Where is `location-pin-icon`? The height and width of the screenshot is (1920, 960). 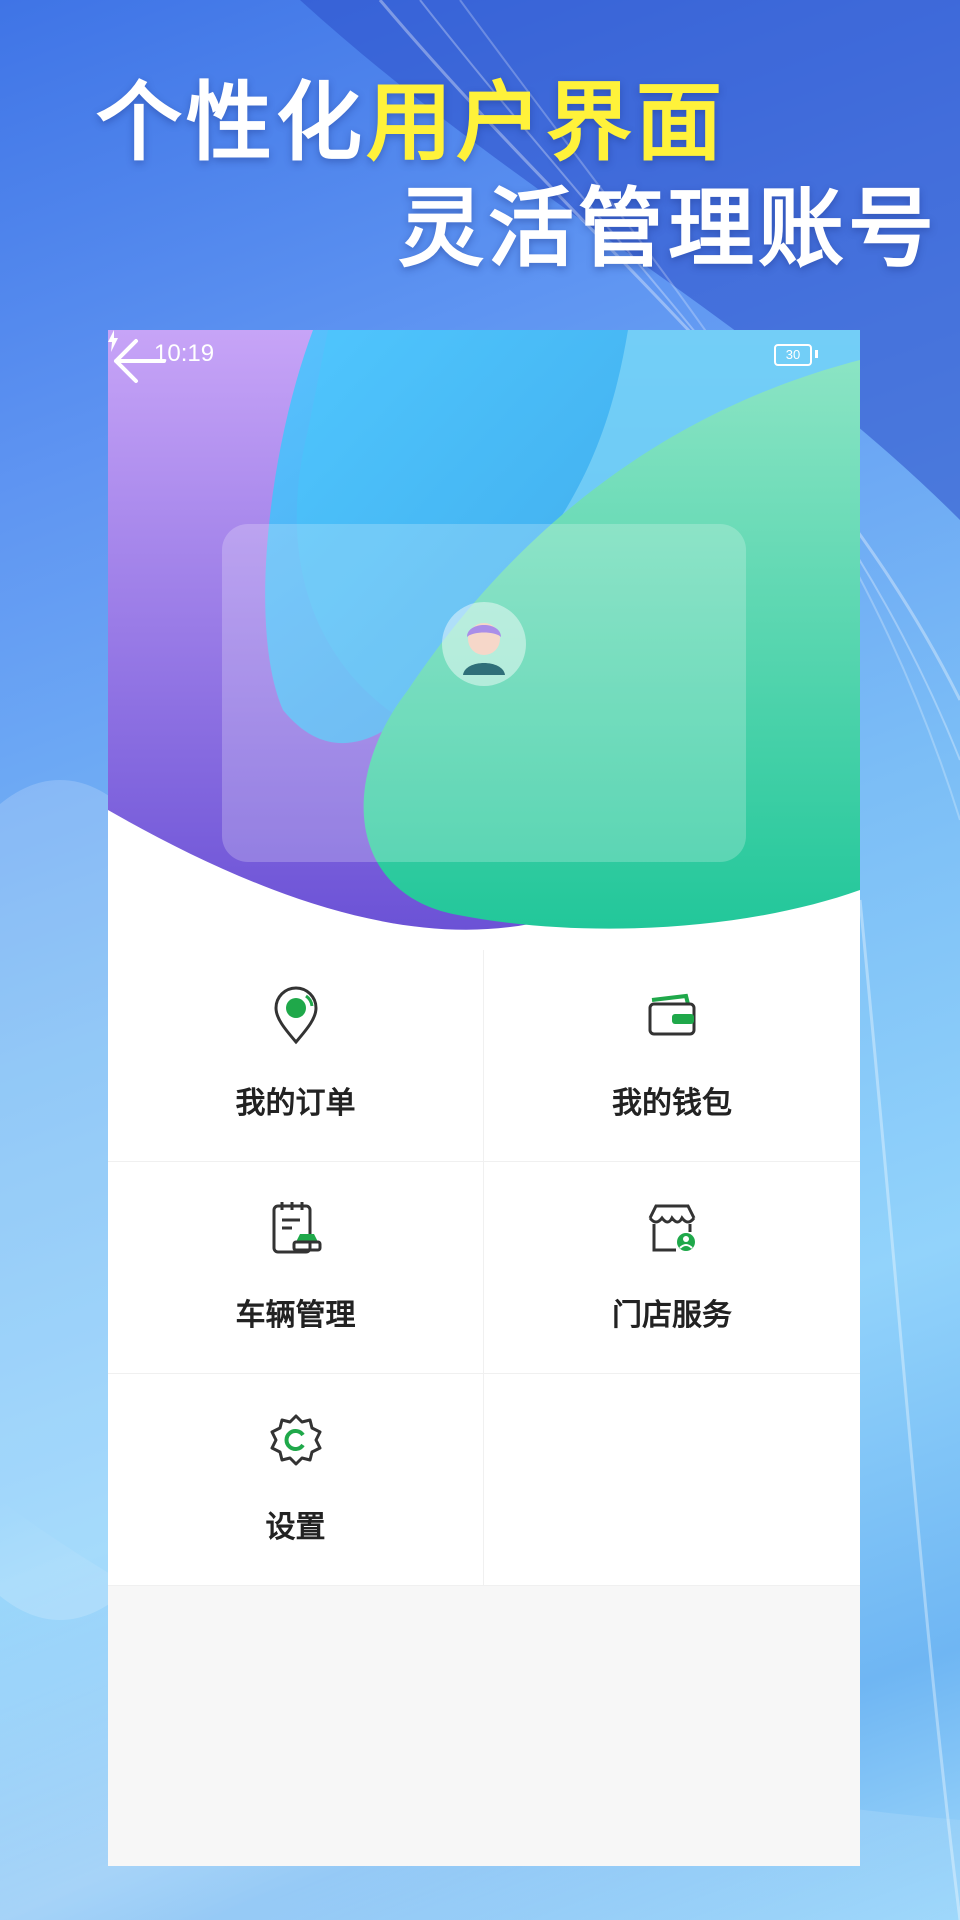 location-pin-icon is located at coordinates (296, 1015).